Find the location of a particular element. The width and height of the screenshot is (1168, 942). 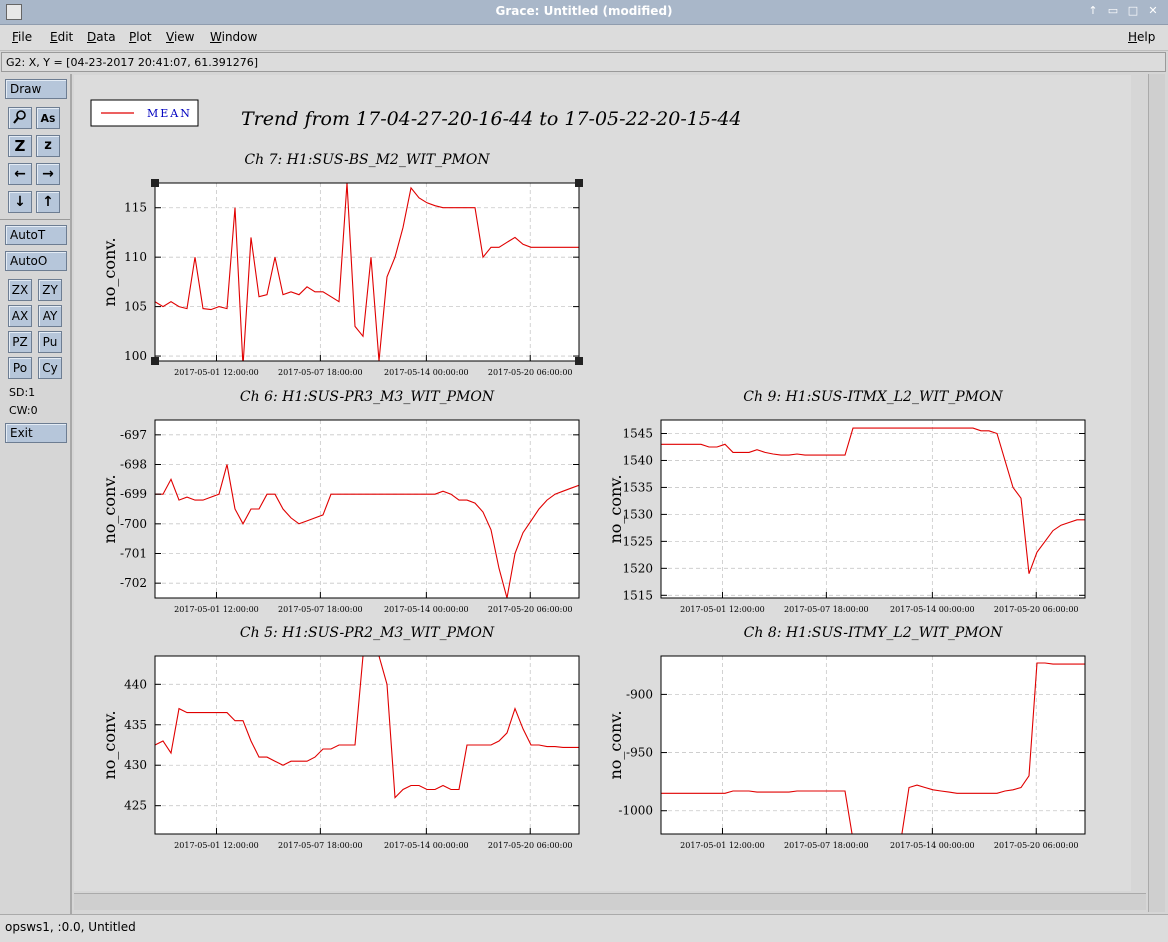

y-tick-label: -1000 is located at coordinates (635, 811).